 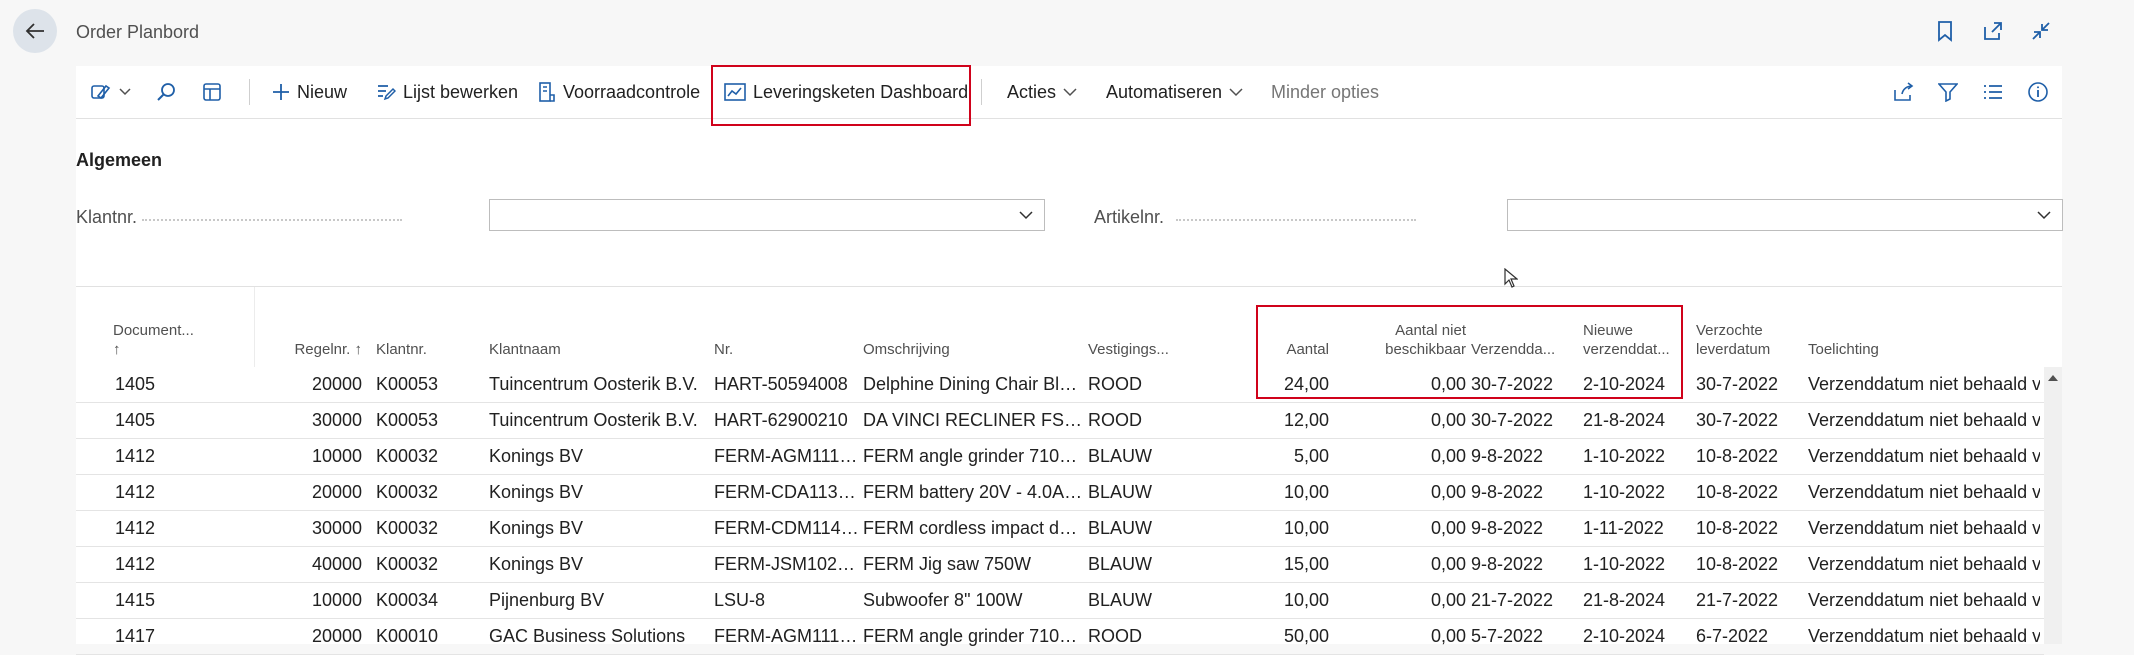 What do you see at coordinates (1993, 31) in the screenshot?
I see `open-new-window-button` at bounding box center [1993, 31].